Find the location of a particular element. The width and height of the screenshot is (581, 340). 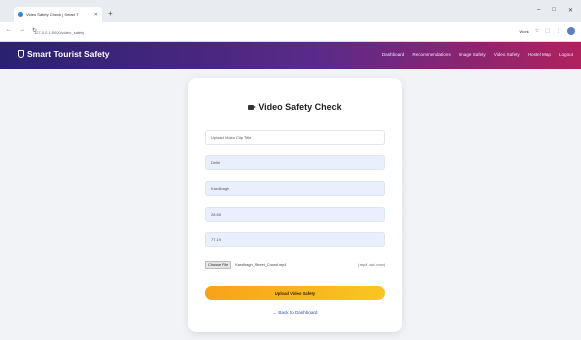

extensions-icon: ⬚ is located at coordinates (547, 31).